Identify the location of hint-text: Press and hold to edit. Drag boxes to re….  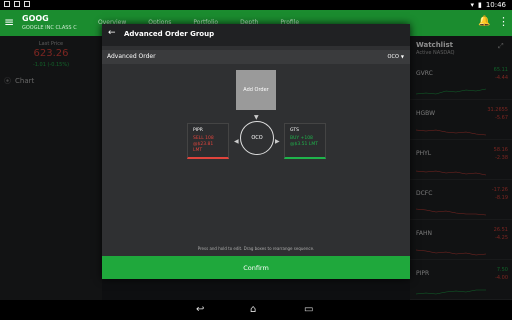
(256, 248).